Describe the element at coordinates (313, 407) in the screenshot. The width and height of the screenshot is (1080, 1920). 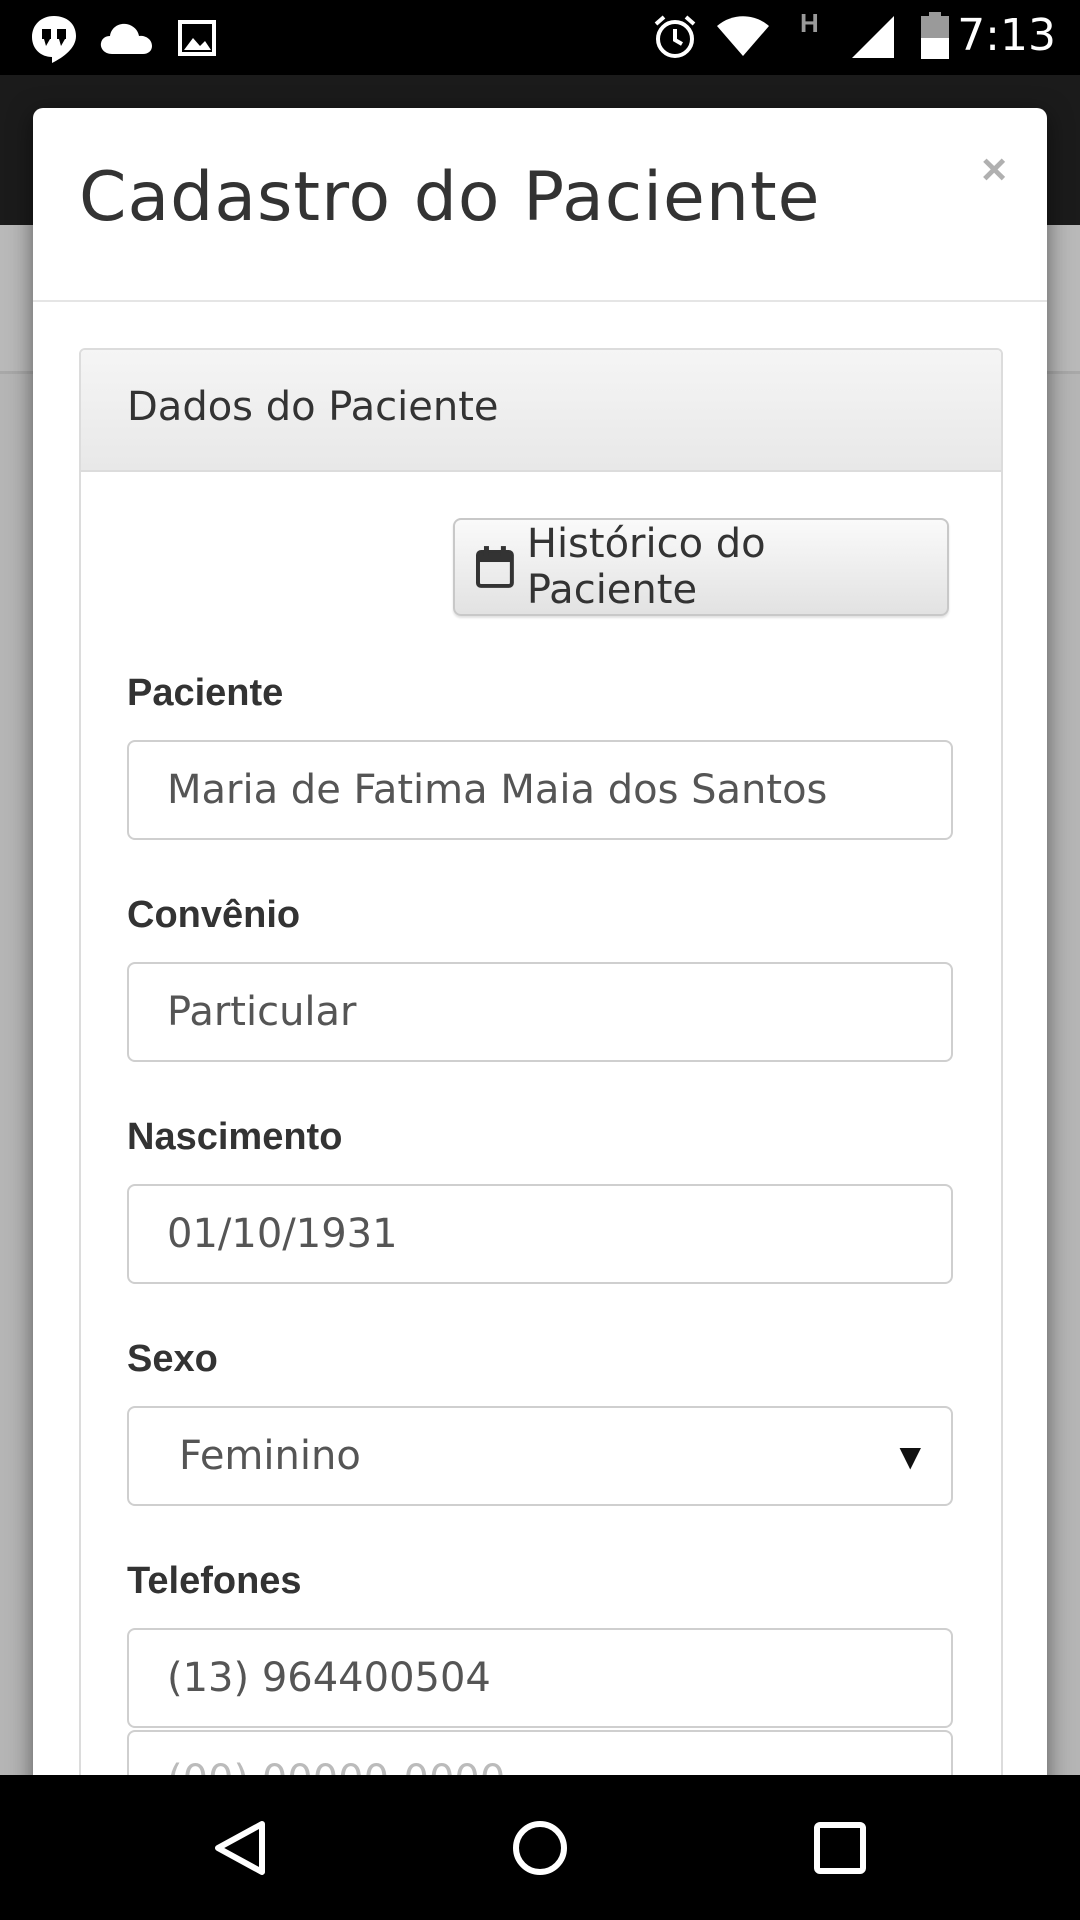
I see `panel-title: Dados do Paciente` at that location.